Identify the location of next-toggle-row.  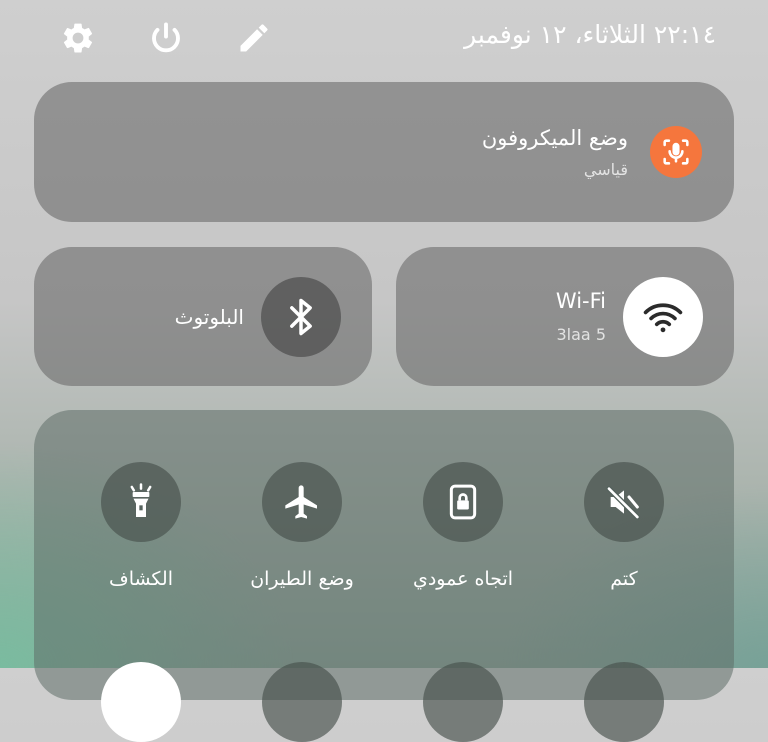
(384, 702).